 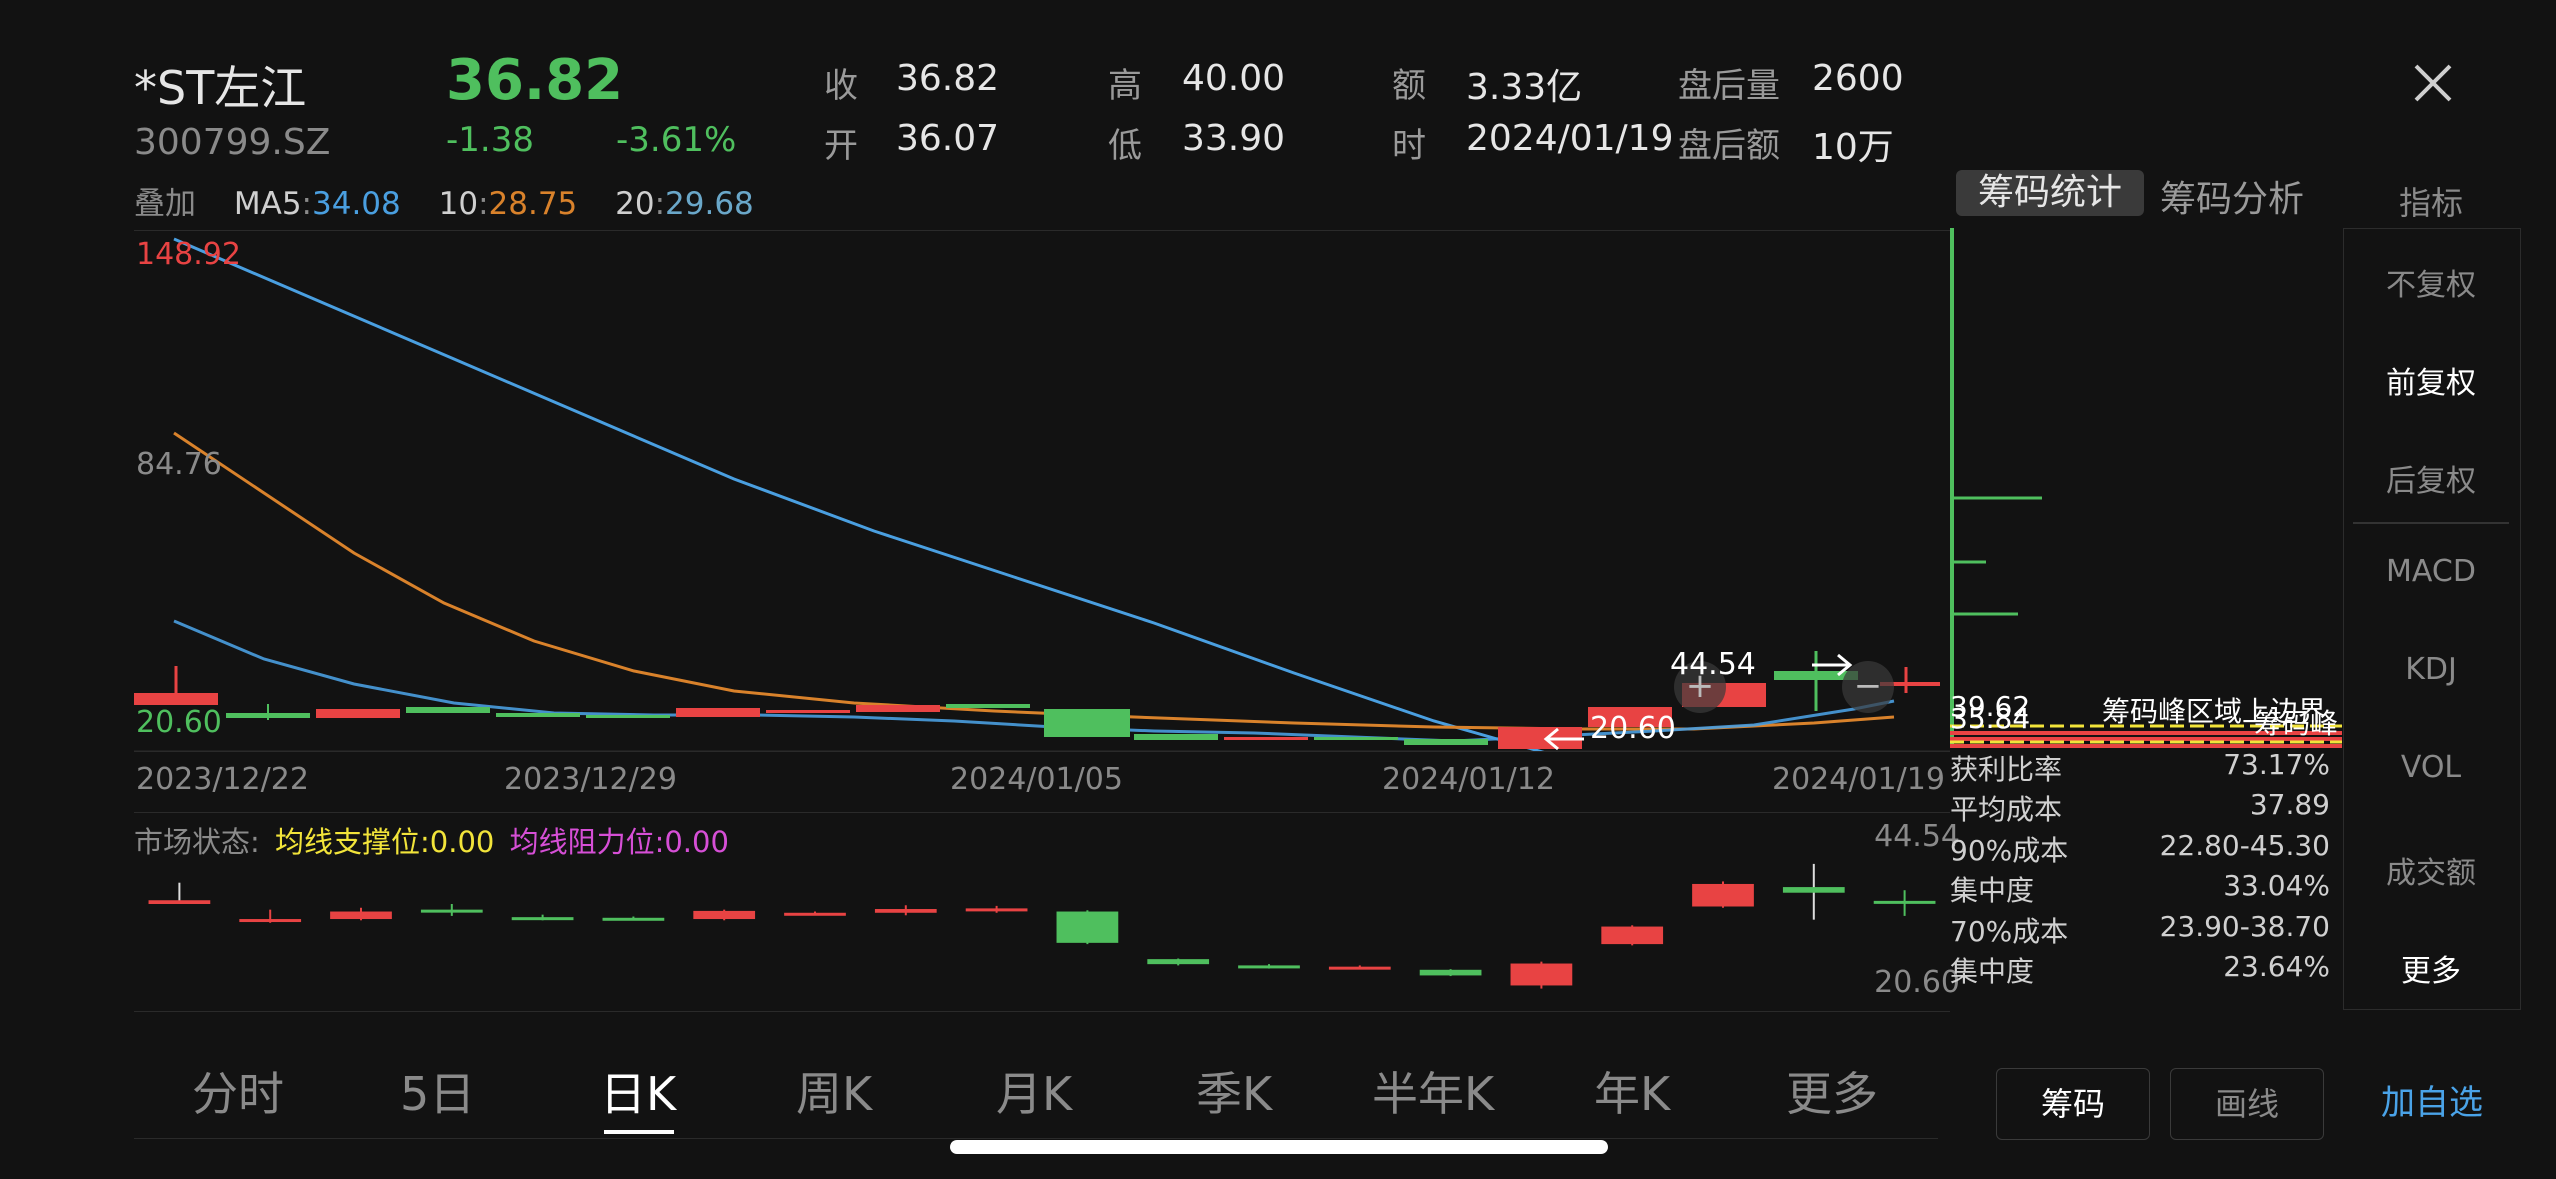 What do you see at coordinates (1917, 982) in the screenshot?
I see `sub-axis-min: 20.60` at bounding box center [1917, 982].